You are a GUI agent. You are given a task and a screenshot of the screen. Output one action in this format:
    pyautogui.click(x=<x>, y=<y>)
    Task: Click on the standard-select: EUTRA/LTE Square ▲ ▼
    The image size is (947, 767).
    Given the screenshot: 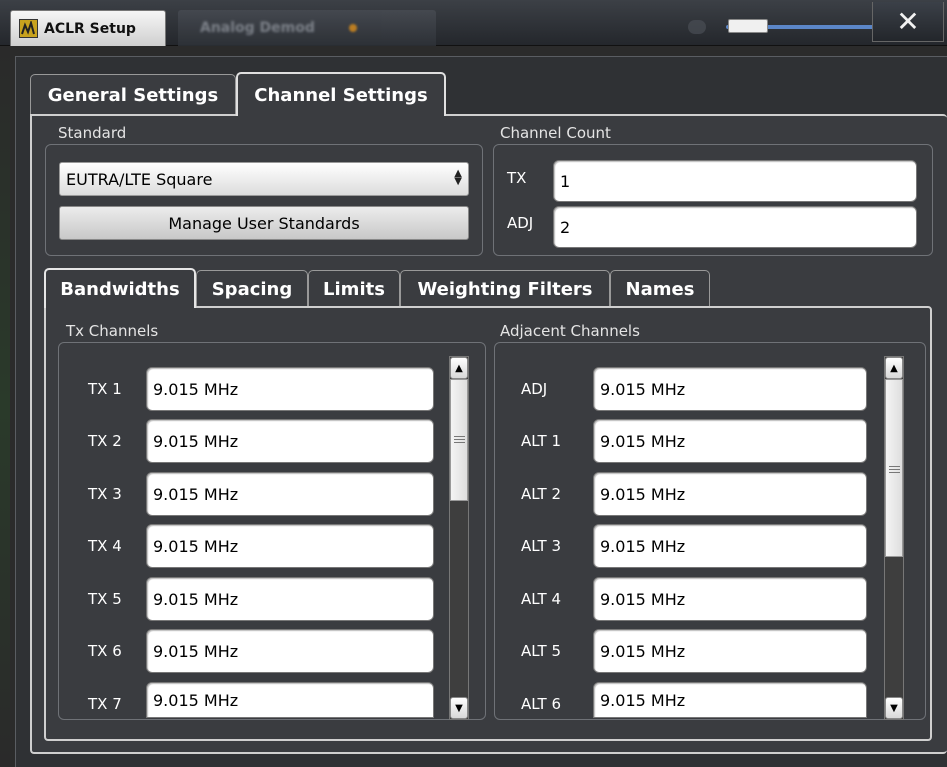 What is the action you would take?
    pyautogui.click(x=264, y=179)
    